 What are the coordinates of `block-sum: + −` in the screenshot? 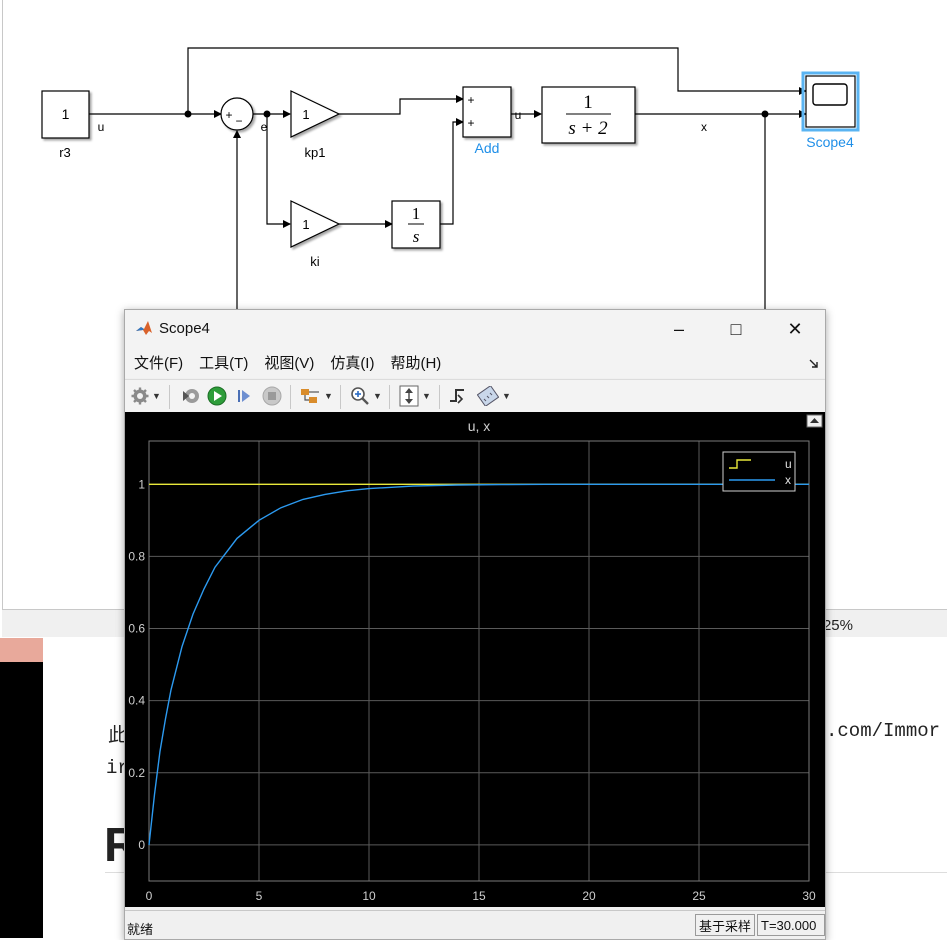 It's located at (237, 114).